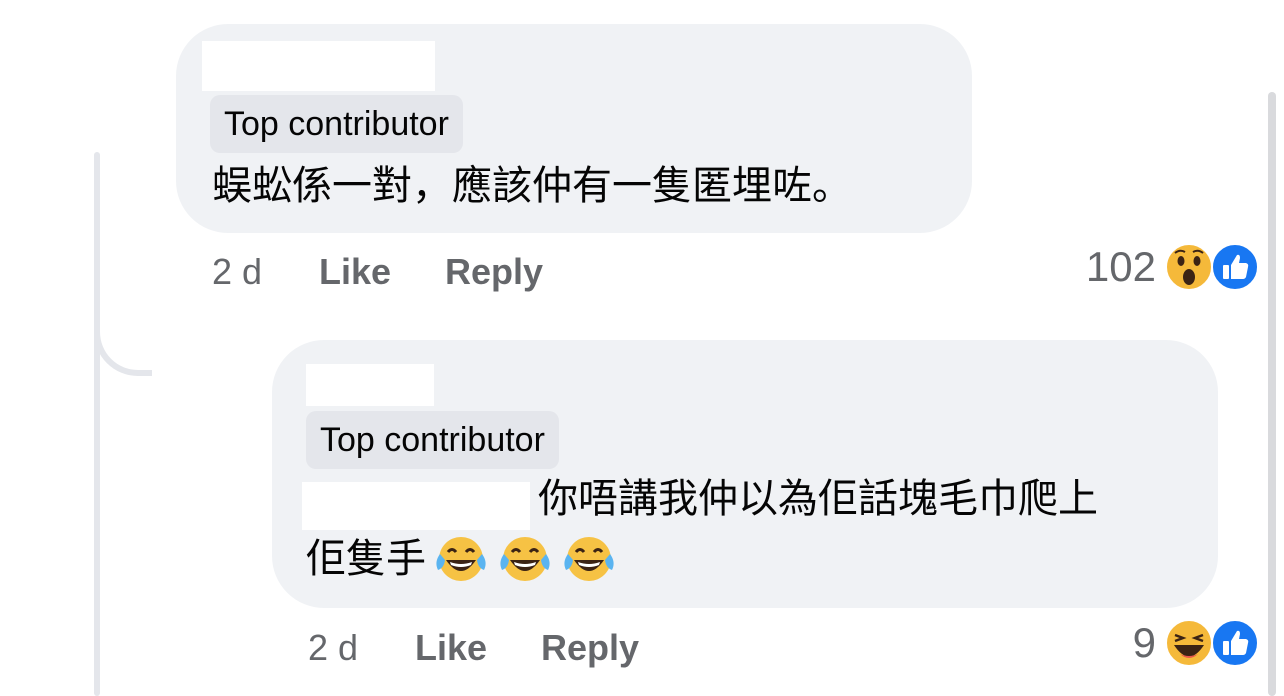  Describe the element at coordinates (532, 186) in the screenshot. I see `comment-text: 蜈蚣係一對，應該仲有一隻匿埋咗。` at that location.